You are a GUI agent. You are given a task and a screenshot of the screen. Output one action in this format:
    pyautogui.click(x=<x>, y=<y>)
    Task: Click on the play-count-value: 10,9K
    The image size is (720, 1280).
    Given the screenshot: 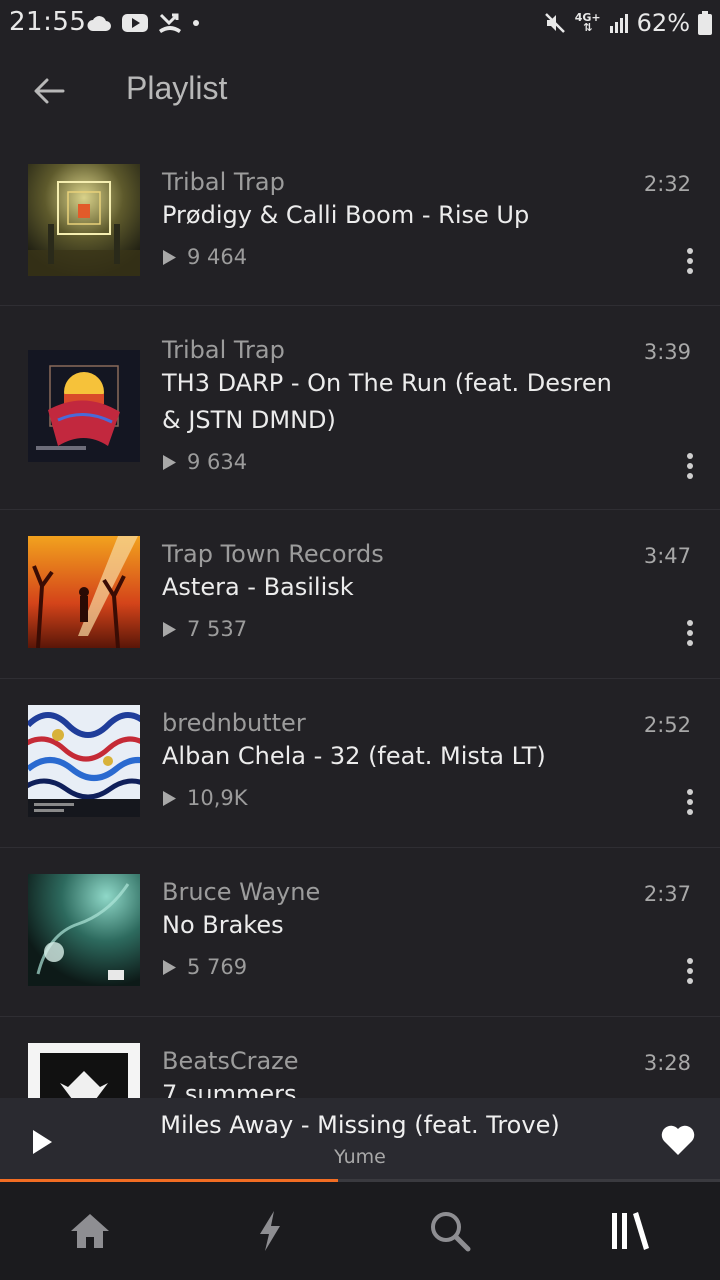 What is the action you would take?
    pyautogui.click(x=217, y=798)
    